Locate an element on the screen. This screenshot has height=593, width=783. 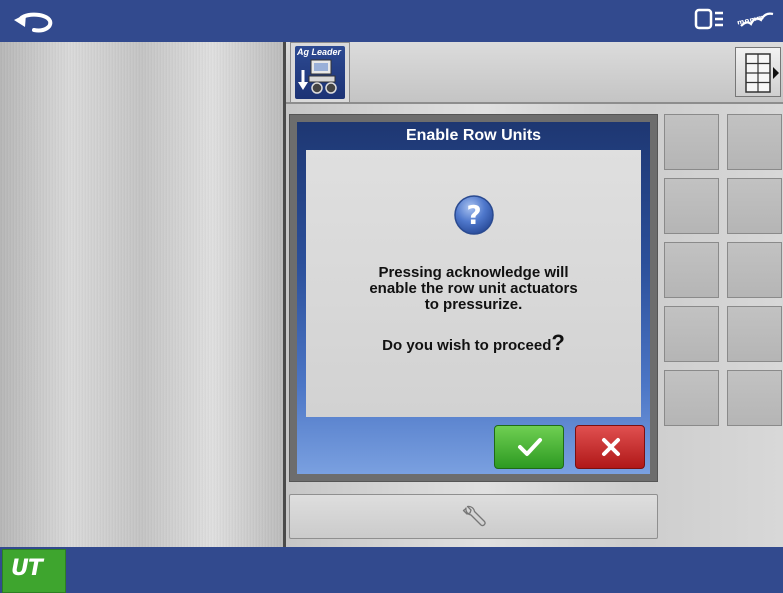
tab-ag-leader: Ag Leader is located at coordinates (320, 72).